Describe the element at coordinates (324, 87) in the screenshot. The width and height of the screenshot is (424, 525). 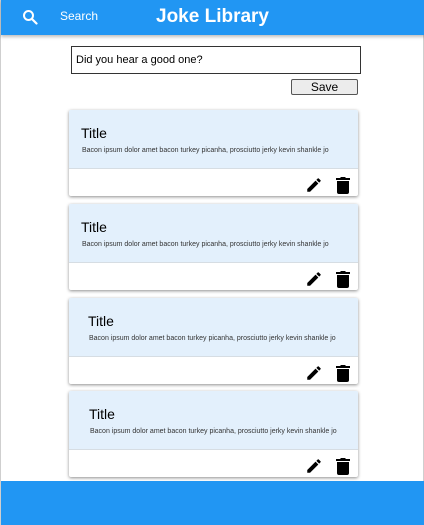
I see `save-button: Save` at that location.